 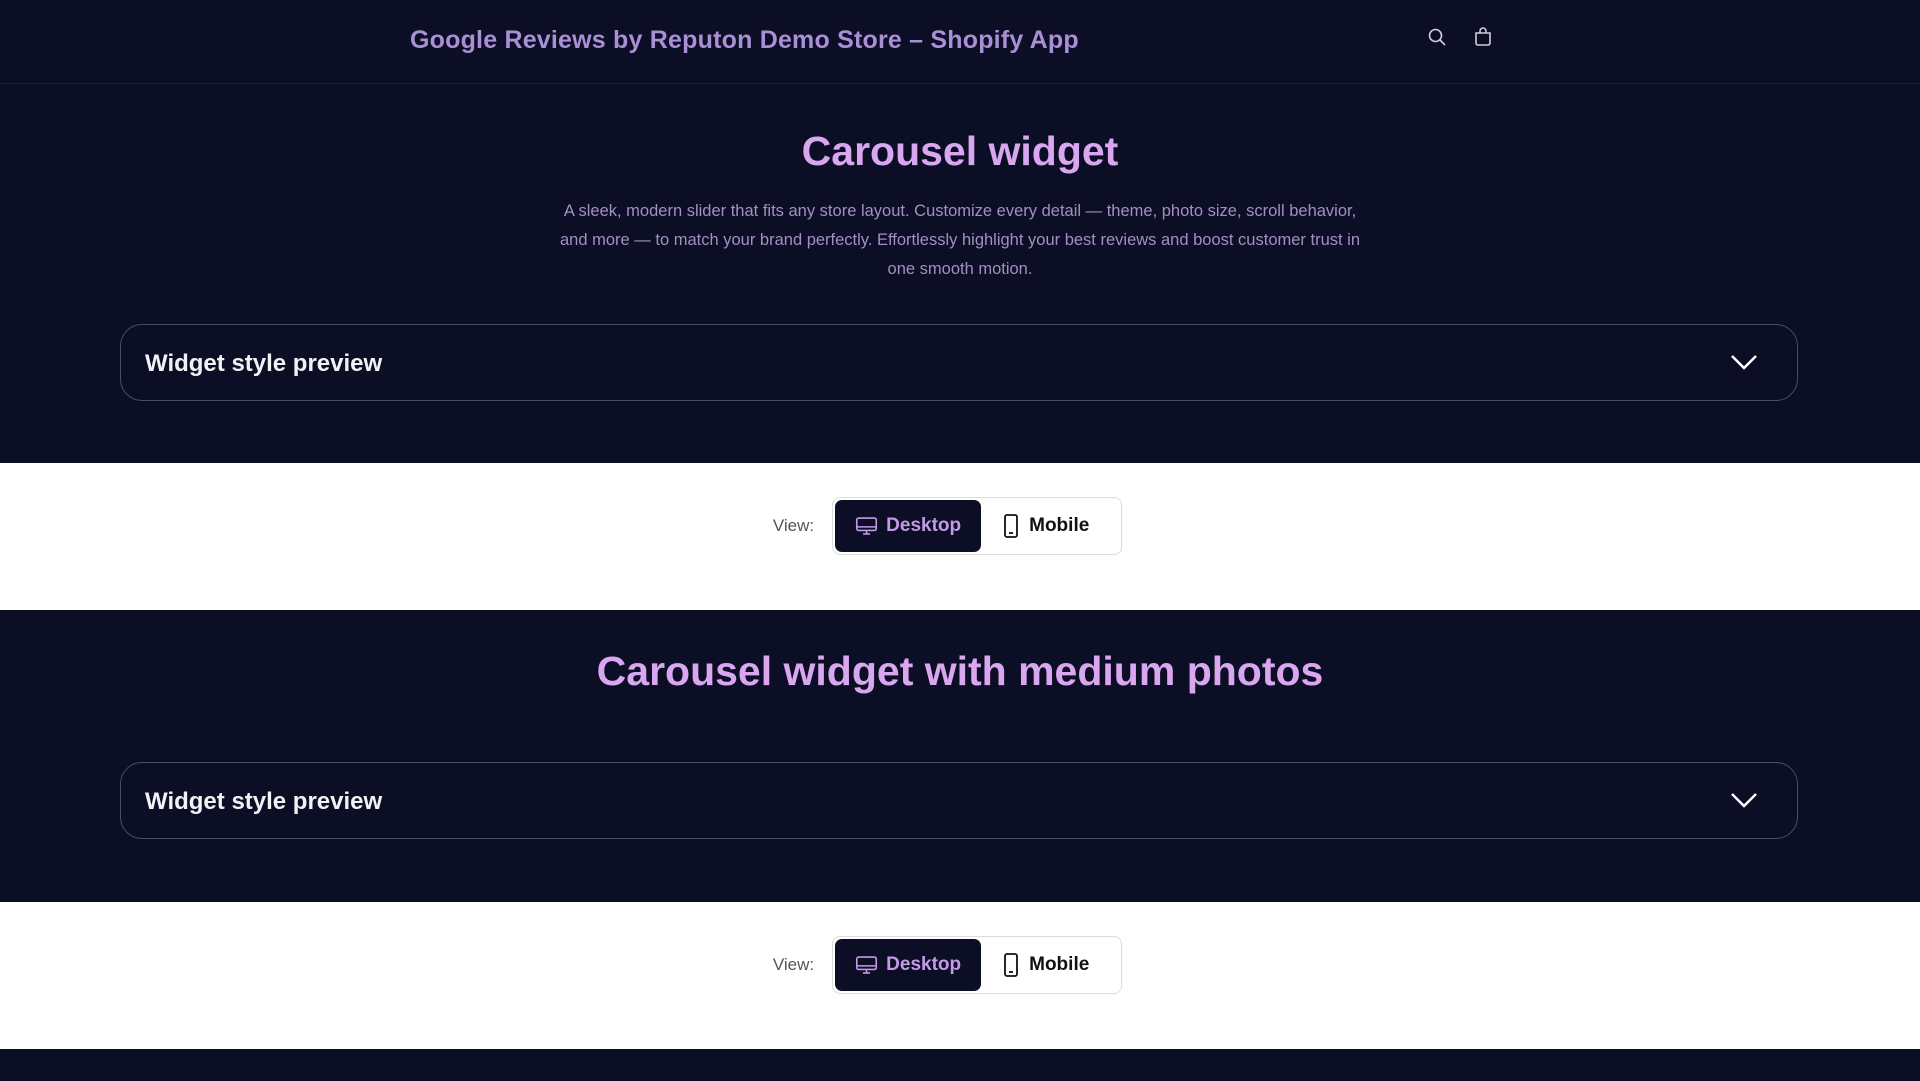 I want to click on search-icon, so click(x=1437, y=37).